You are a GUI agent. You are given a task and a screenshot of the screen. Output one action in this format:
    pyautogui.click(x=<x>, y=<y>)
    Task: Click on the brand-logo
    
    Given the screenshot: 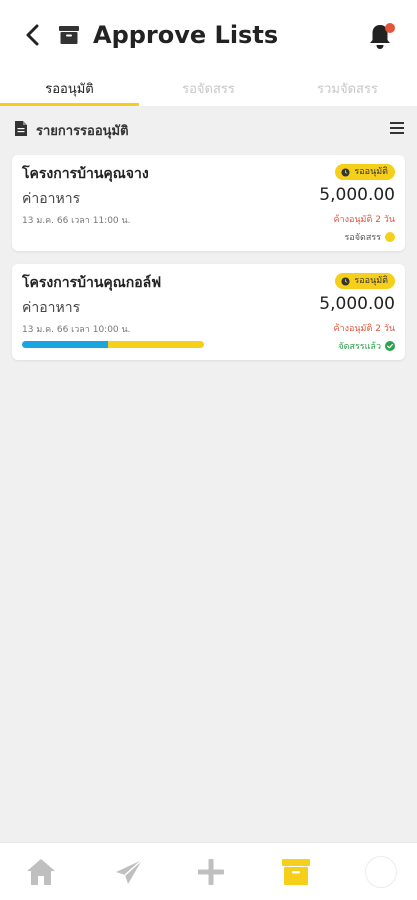 What is the action you would take?
    pyautogui.click(x=381, y=872)
    